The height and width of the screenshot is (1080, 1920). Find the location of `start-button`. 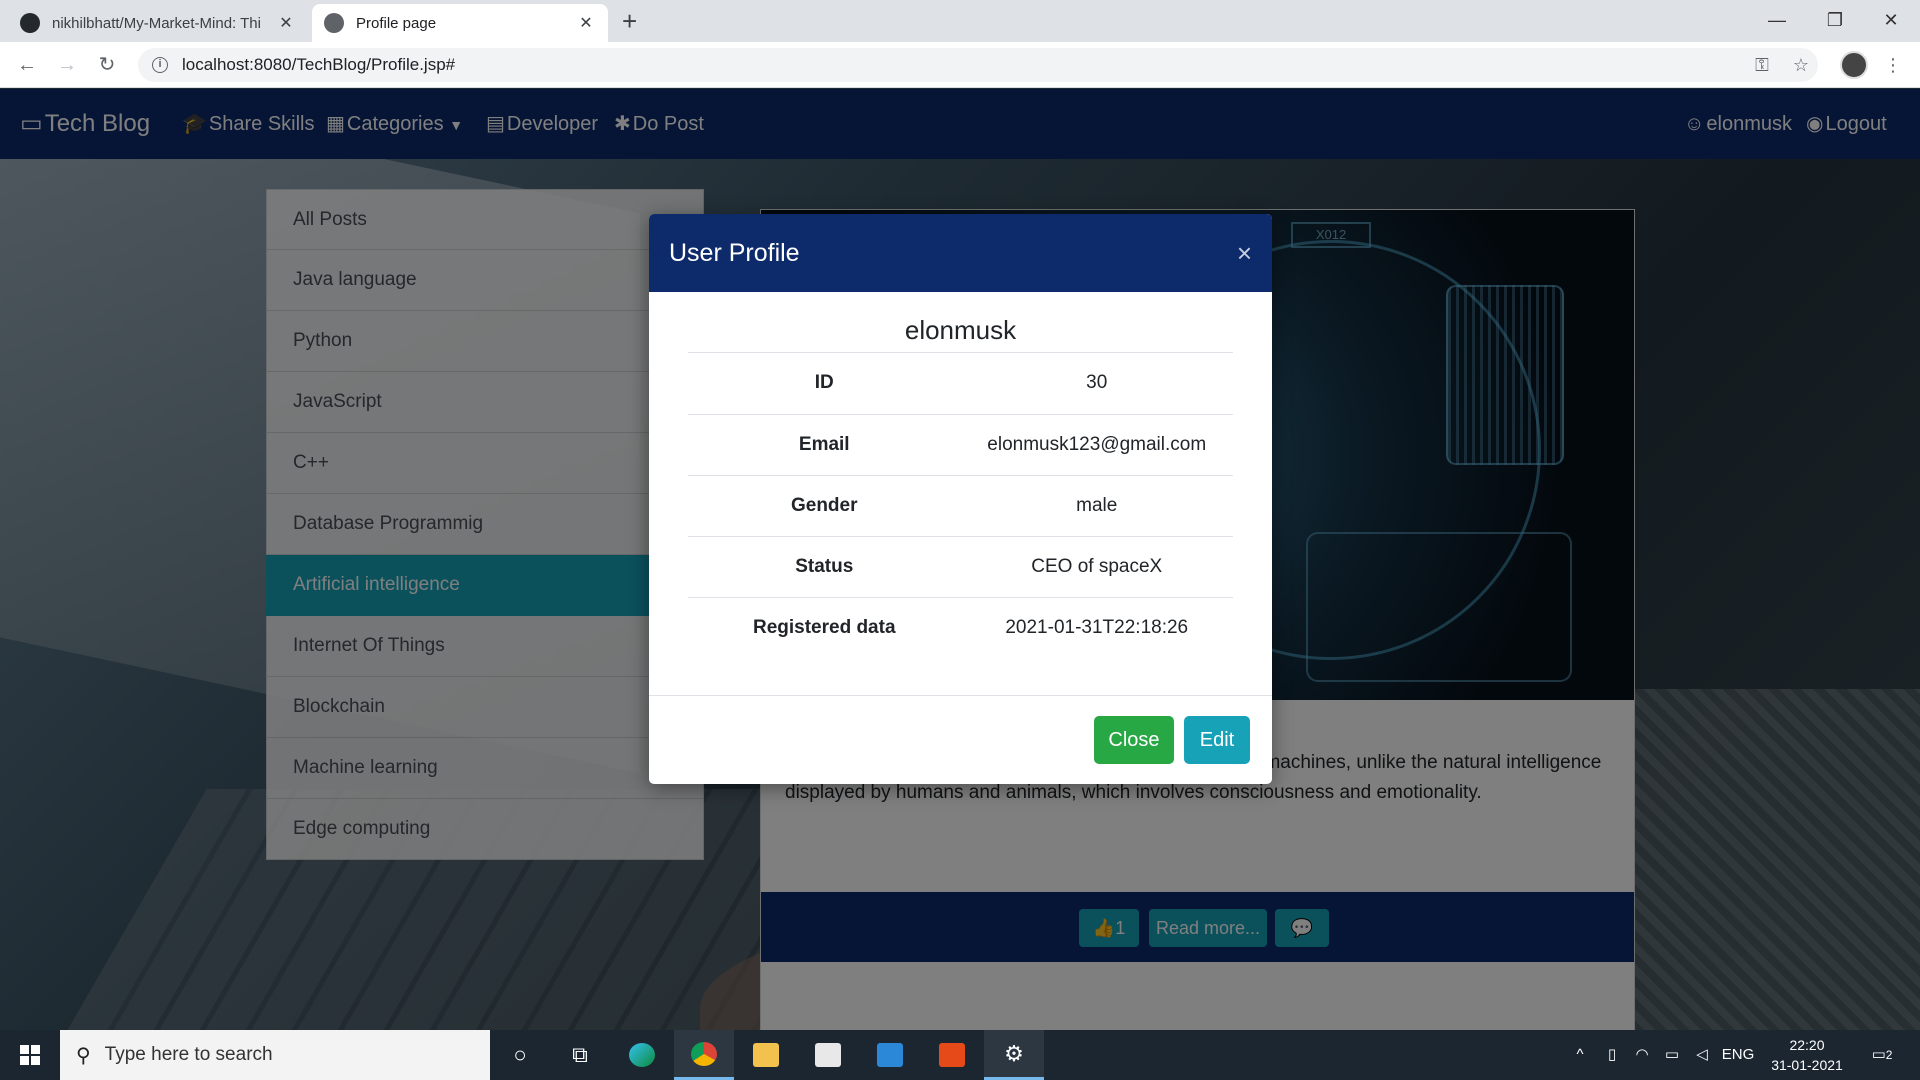

start-button is located at coordinates (30, 1055).